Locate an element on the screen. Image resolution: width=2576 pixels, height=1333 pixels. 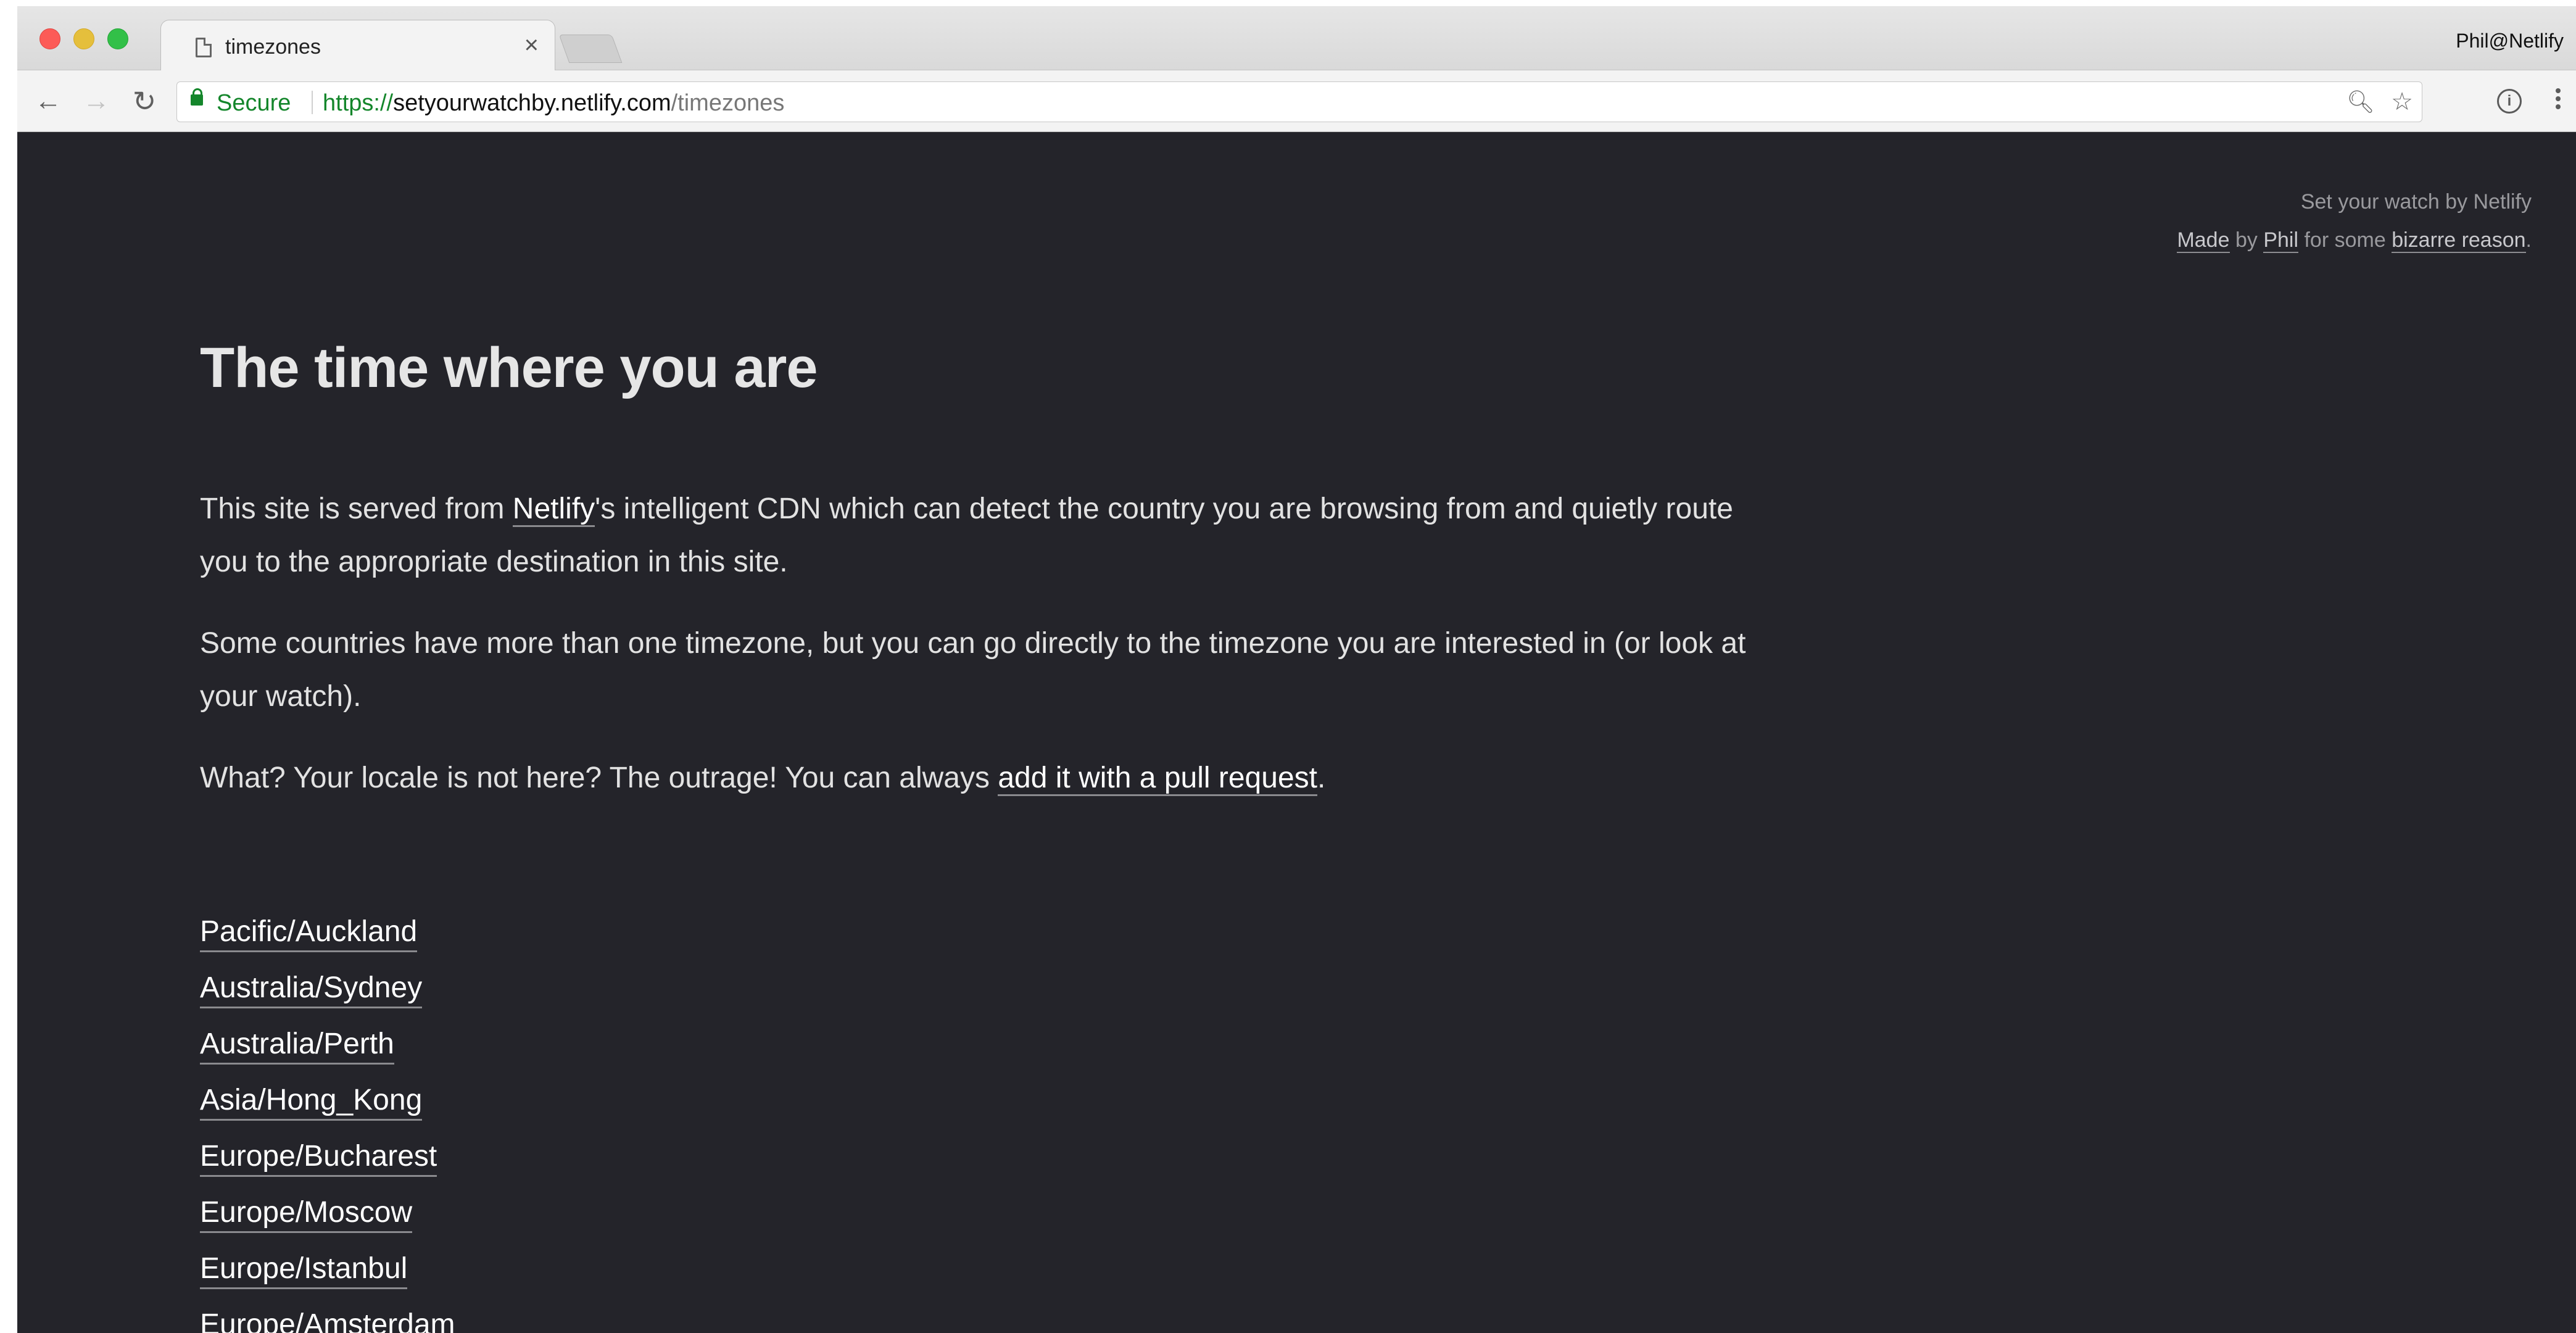
profile-name: Phil@Netlify is located at coordinates (2510, 41).